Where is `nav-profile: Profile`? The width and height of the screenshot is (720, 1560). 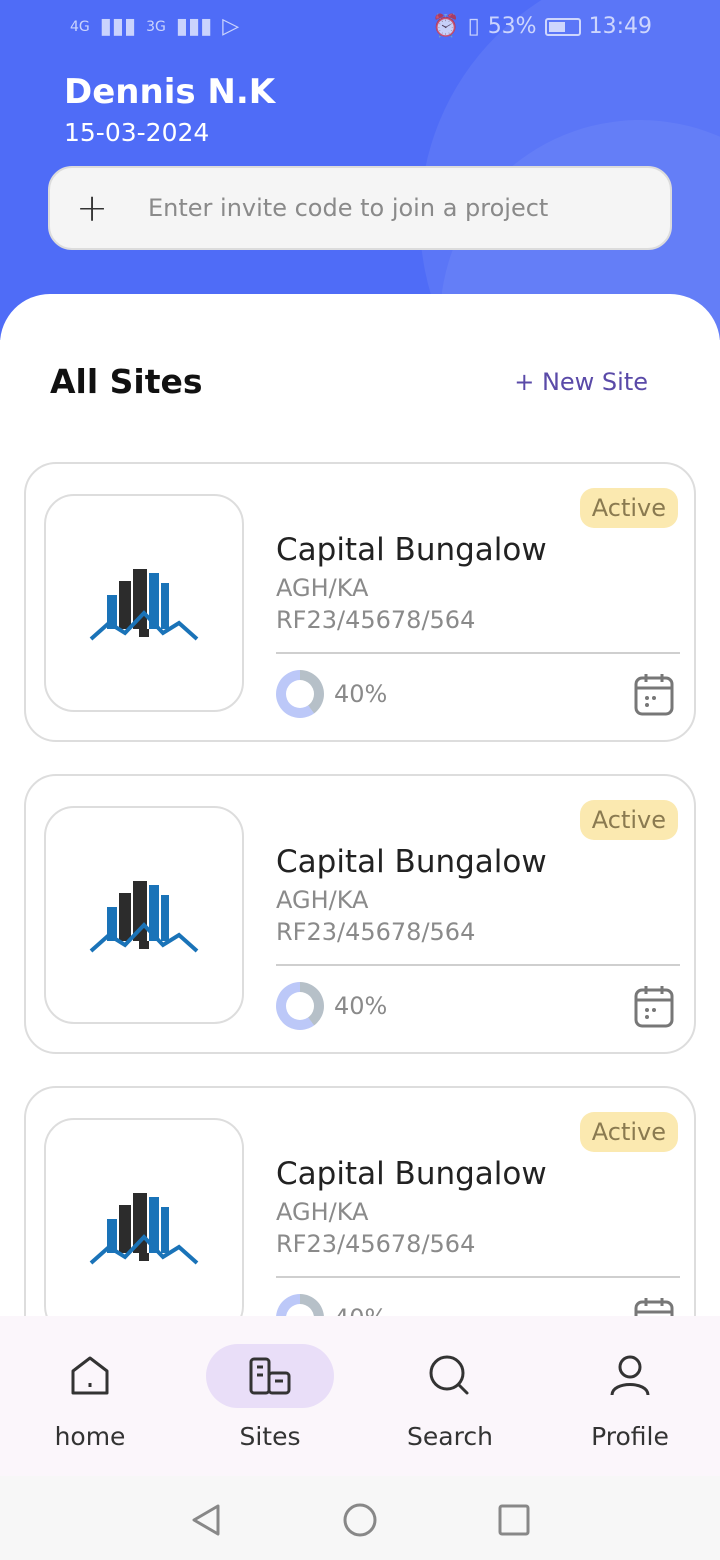 nav-profile: Profile is located at coordinates (630, 1397).